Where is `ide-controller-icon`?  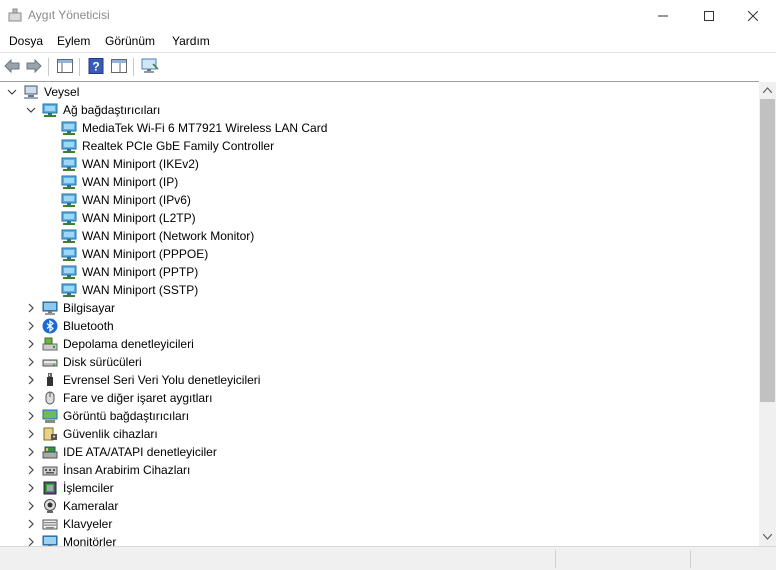
ide-controller-icon is located at coordinates (50, 452).